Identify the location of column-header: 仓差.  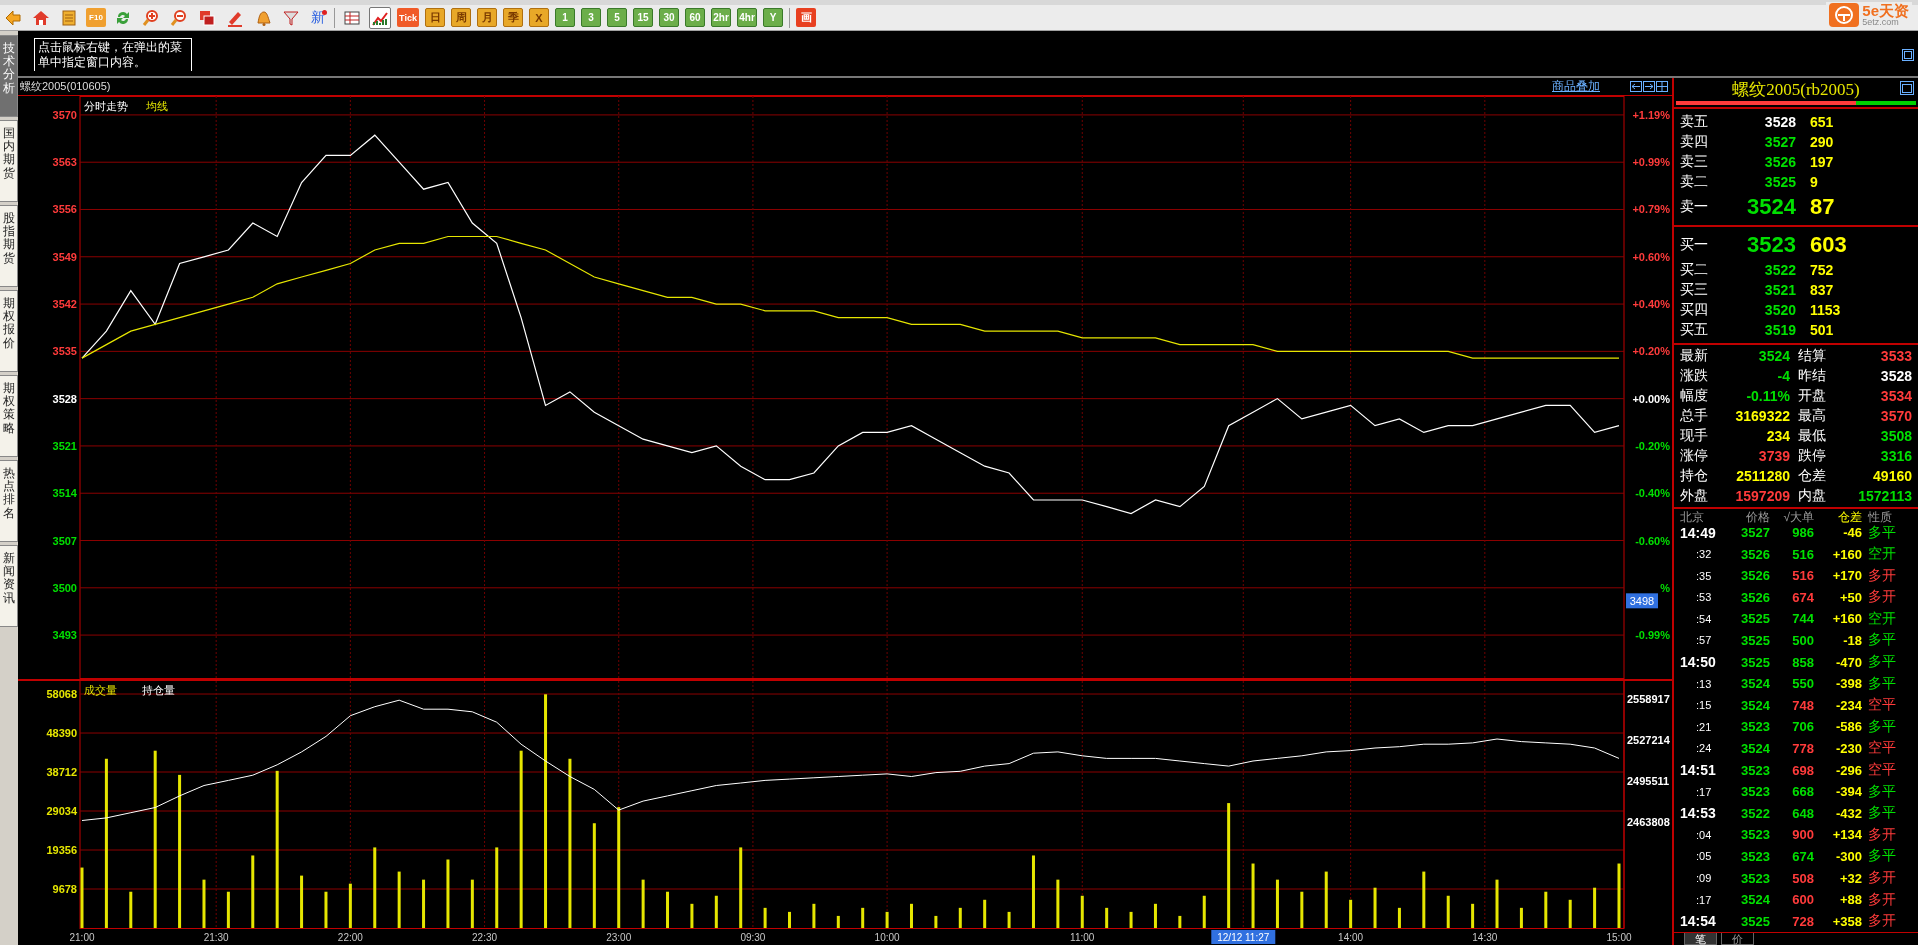
(1849, 517).